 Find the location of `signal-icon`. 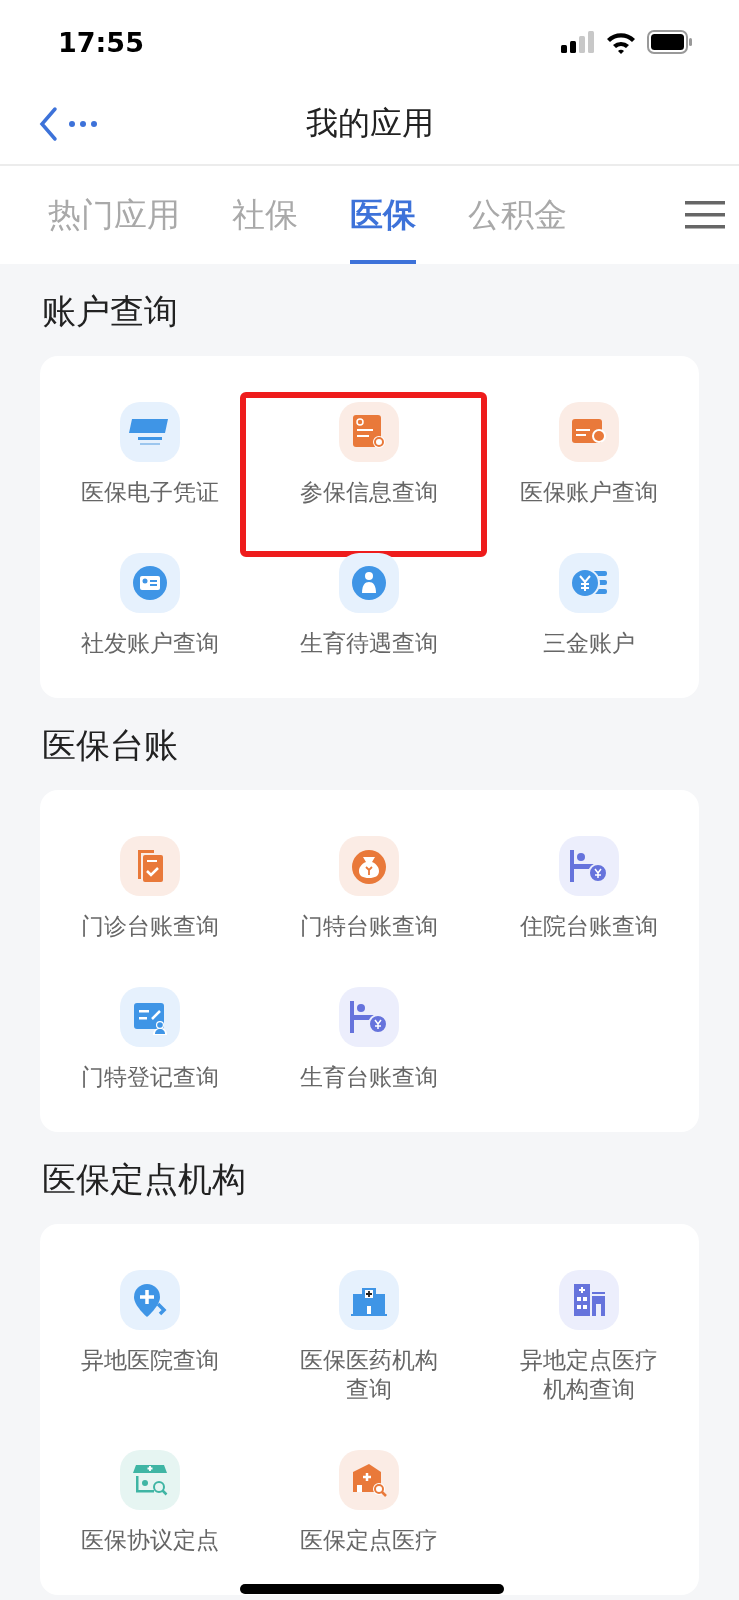

signal-icon is located at coordinates (578, 42).